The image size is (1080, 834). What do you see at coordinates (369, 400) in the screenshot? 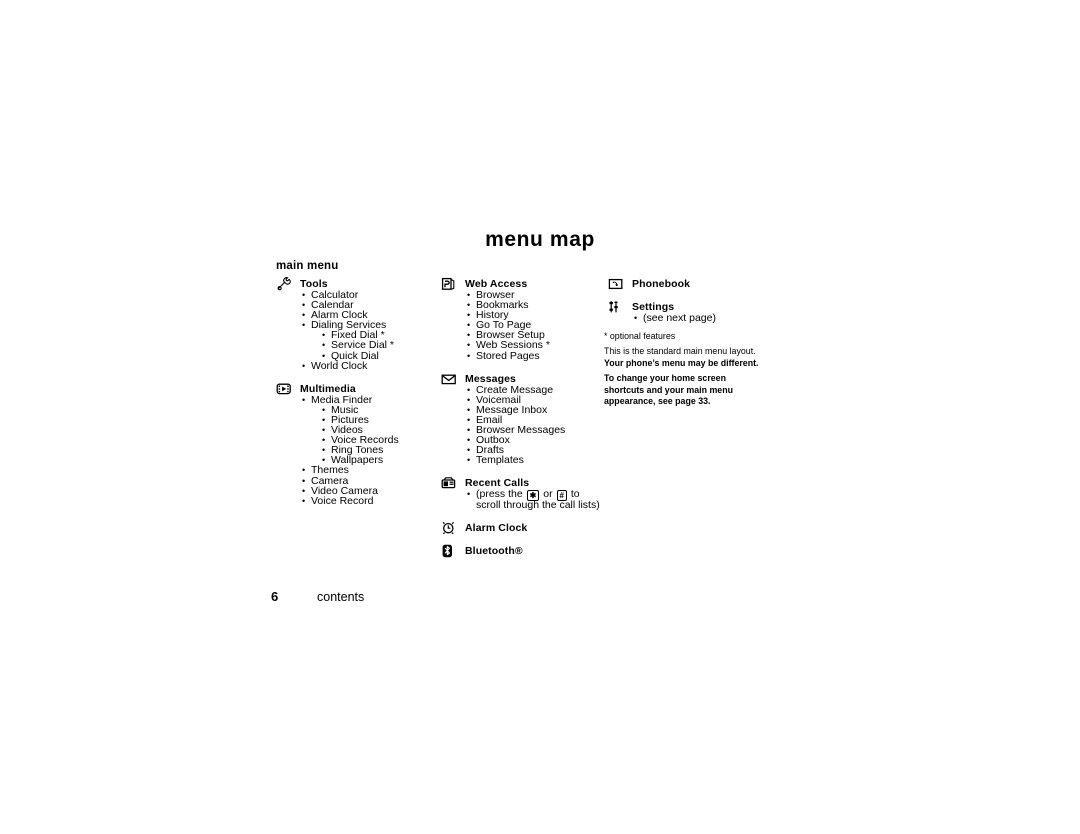
I see `list-item: Media Finder` at bounding box center [369, 400].